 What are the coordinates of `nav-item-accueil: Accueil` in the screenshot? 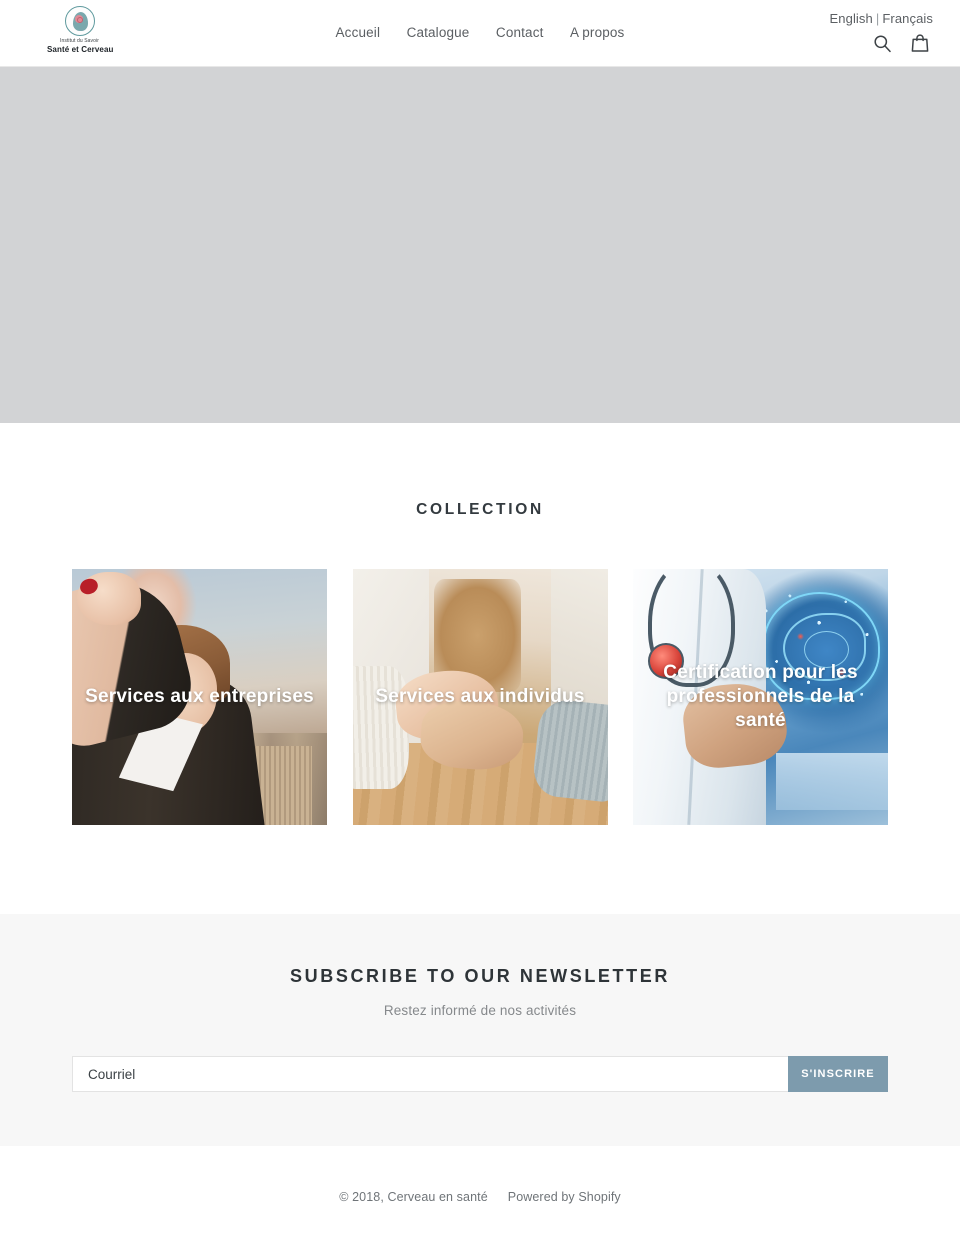 It's located at (358, 32).